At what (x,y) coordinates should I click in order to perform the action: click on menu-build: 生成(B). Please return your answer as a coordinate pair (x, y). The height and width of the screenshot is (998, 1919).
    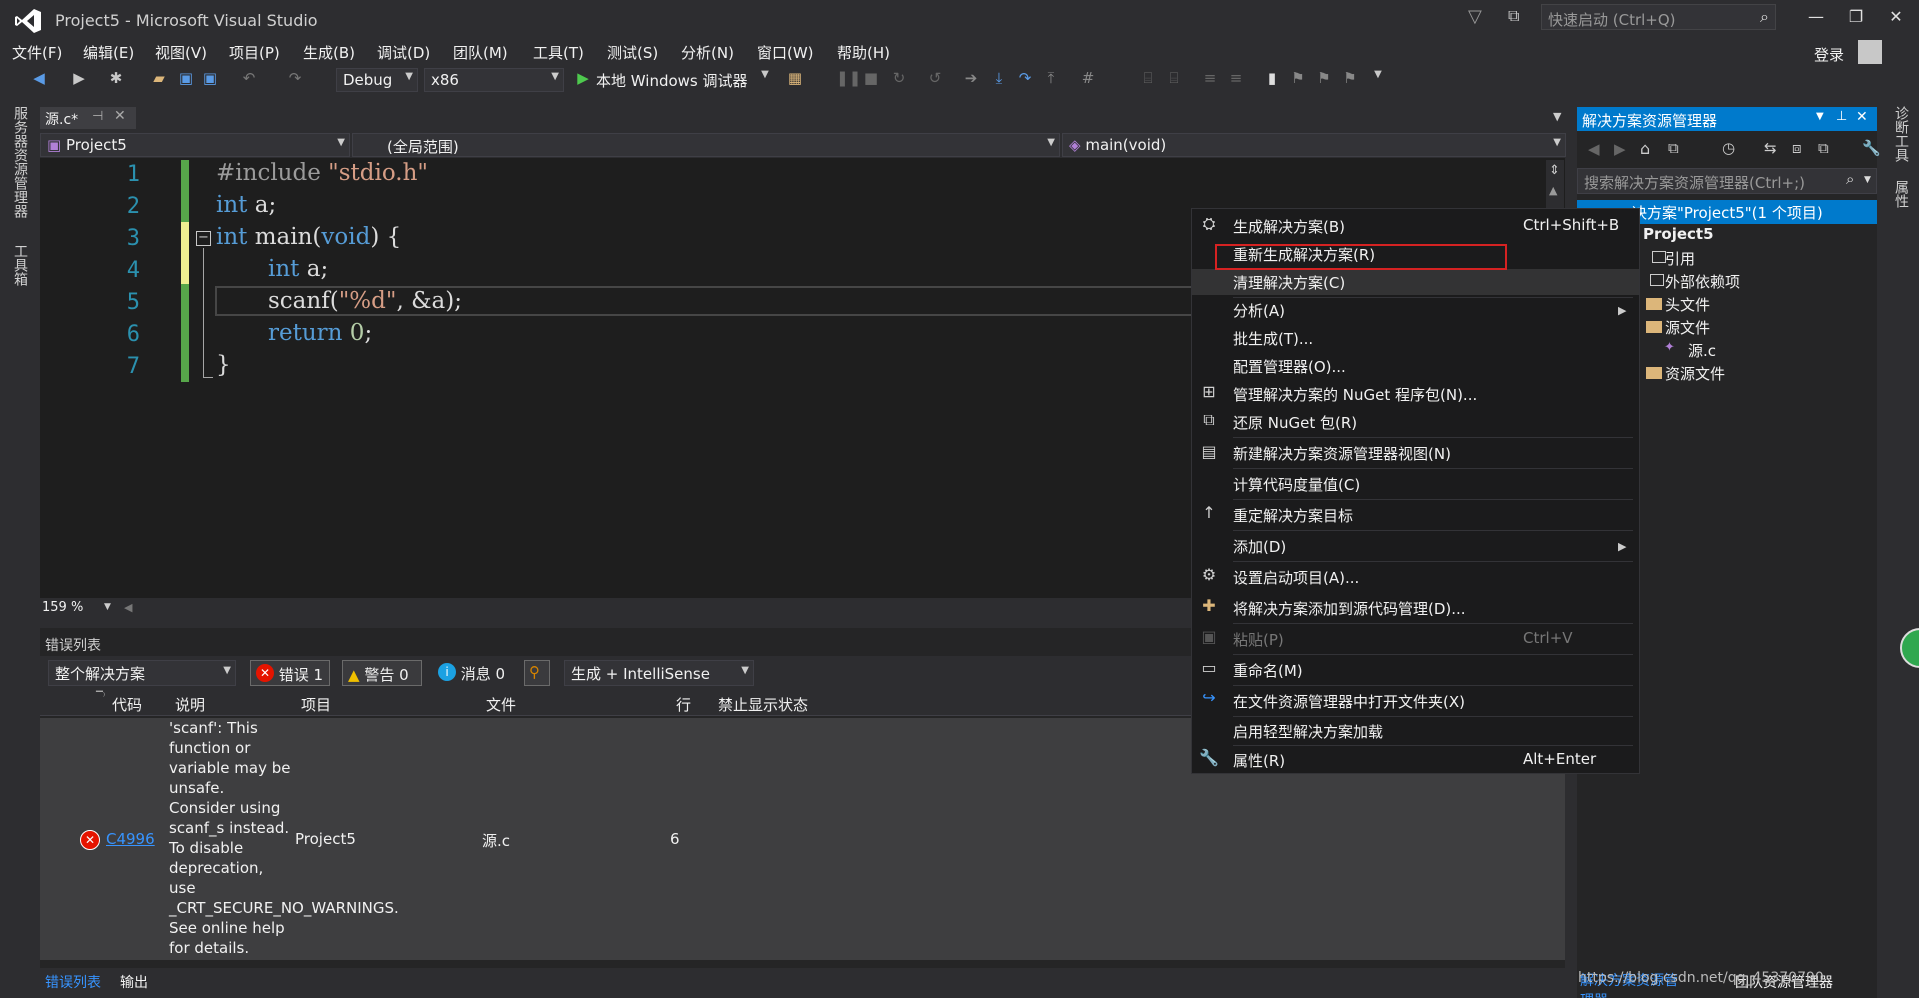
    Looking at the image, I should click on (329, 52).